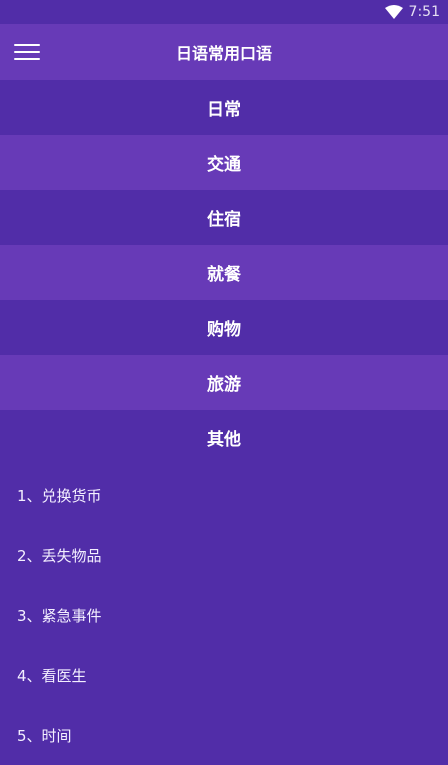  I want to click on status-bar: 7:51, so click(224, 12).